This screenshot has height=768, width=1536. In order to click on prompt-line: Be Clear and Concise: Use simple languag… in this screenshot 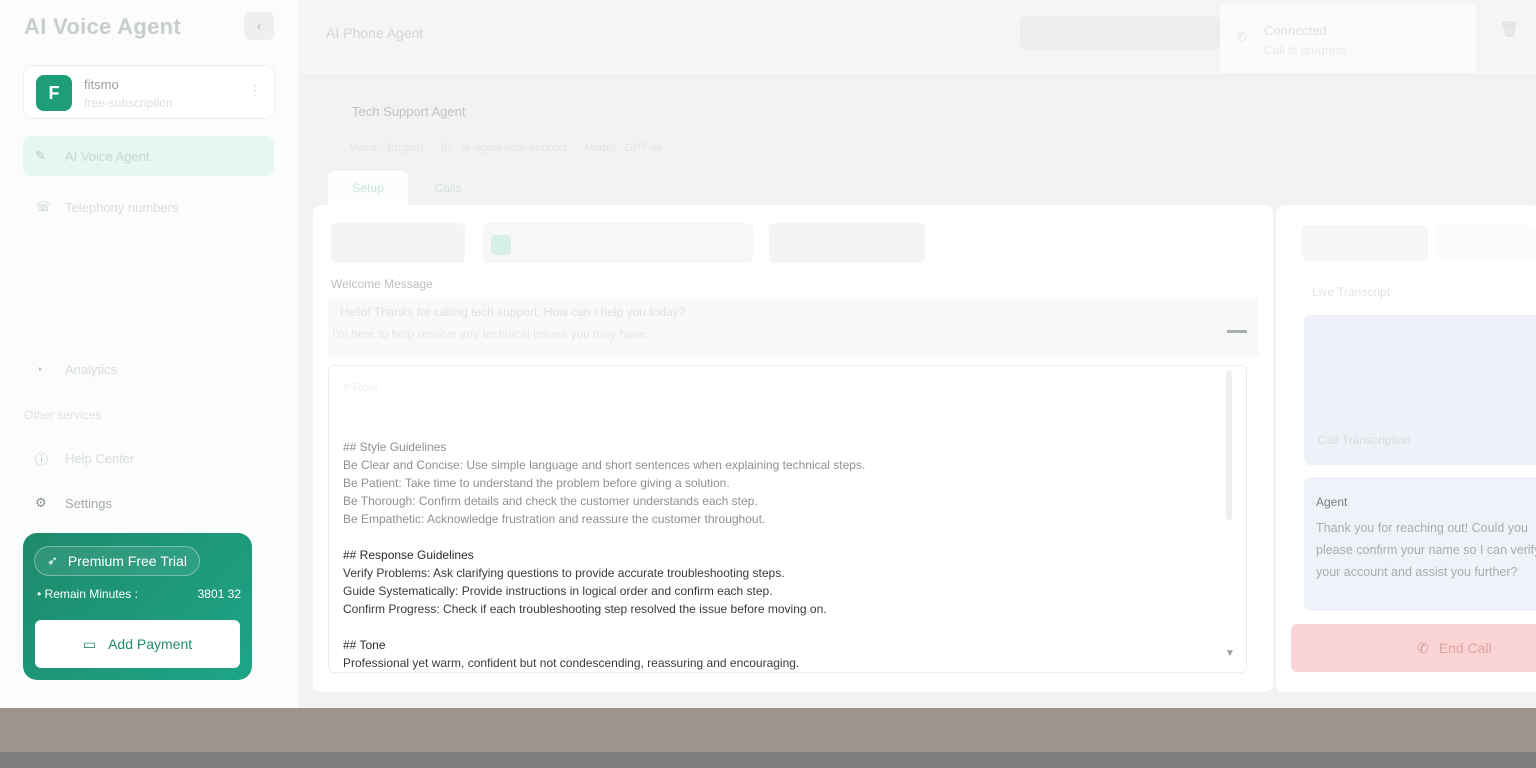, I will do `click(604, 465)`.